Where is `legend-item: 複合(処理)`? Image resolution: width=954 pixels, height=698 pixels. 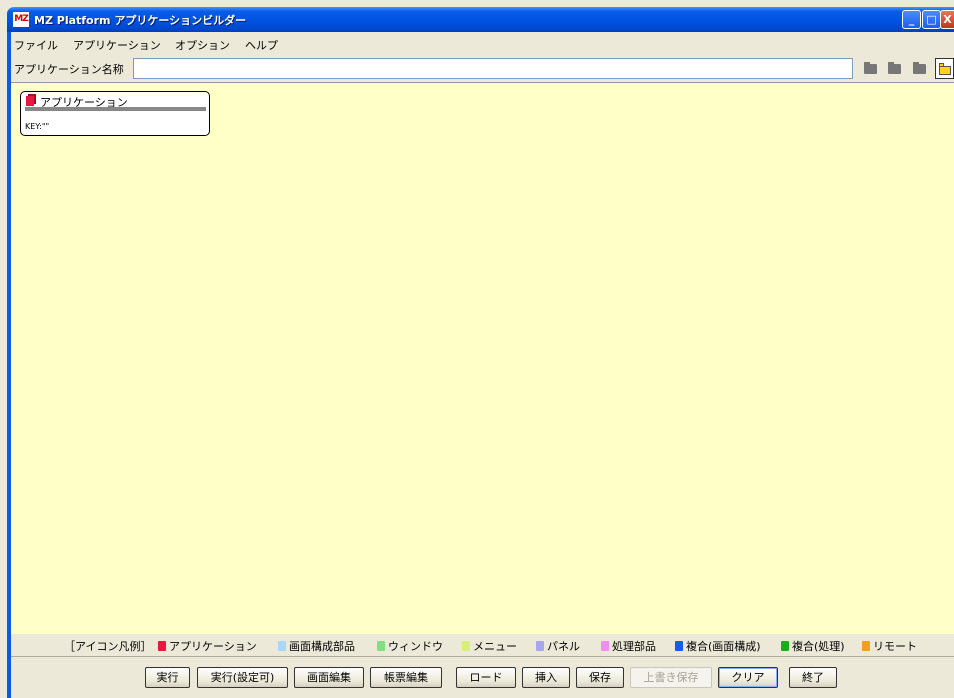 legend-item: 複合(処理) is located at coordinates (813, 646).